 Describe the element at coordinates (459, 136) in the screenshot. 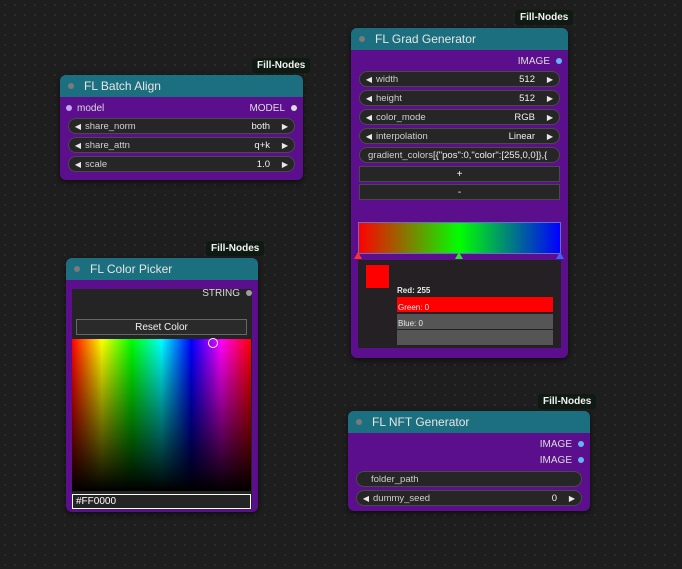

I see `interpolation-widget: ◀ interpolation Linear ▶` at that location.